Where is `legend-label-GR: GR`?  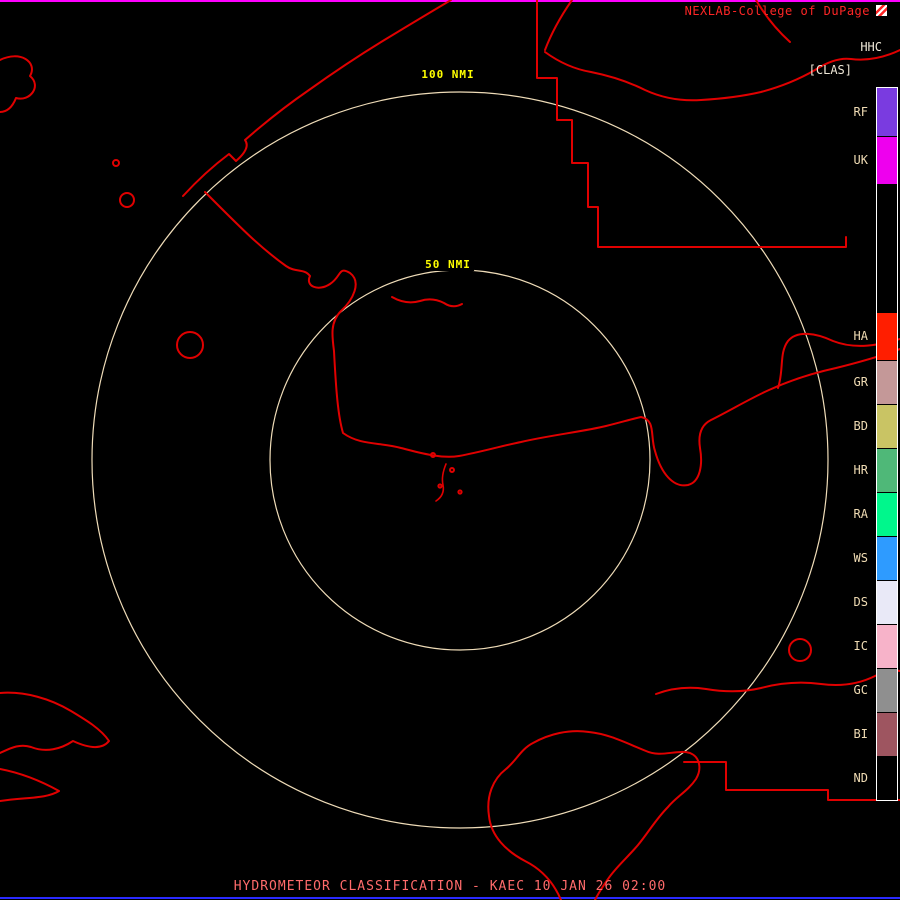
legend-label-GR: GR is located at coordinates (860, 382).